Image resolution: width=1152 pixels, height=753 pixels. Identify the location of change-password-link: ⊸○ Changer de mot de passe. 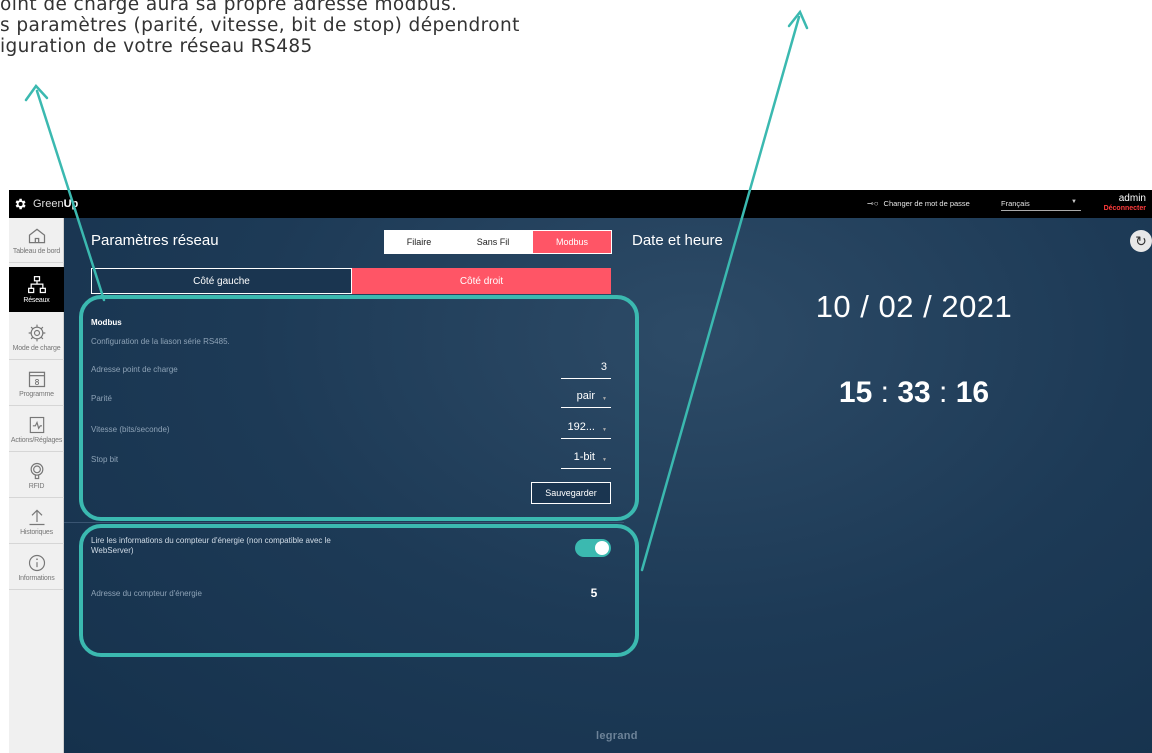
(918, 203).